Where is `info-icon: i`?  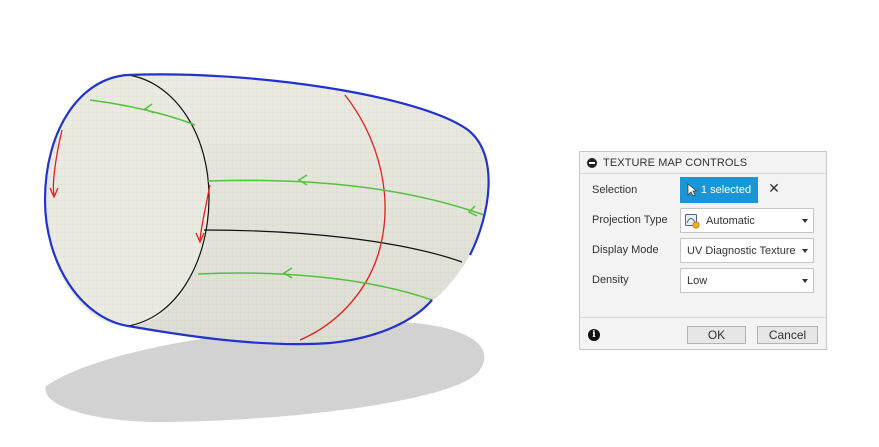 info-icon: i is located at coordinates (594, 335).